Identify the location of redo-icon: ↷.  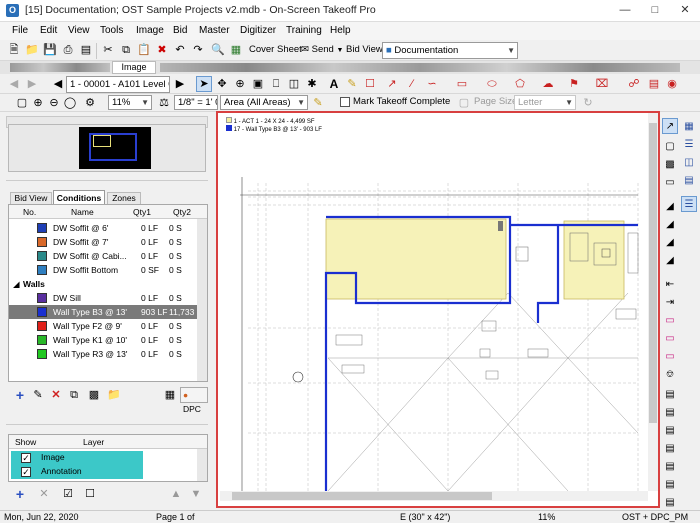
(198, 50).